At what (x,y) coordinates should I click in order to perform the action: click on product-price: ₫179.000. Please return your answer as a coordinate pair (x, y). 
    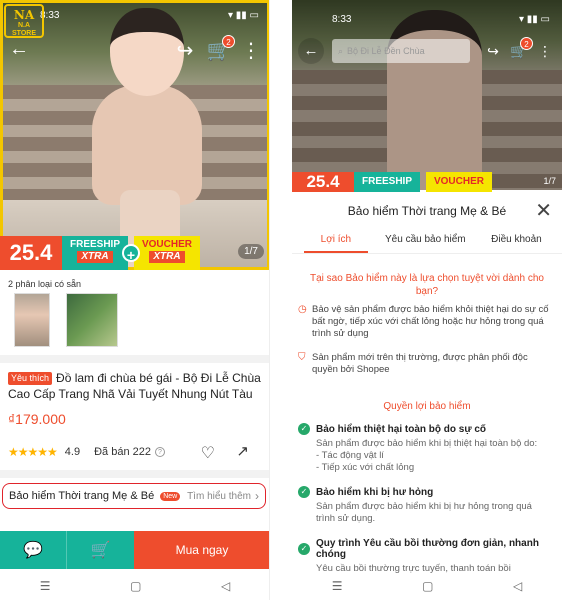
    Looking at the image, I should click on (37, 419).